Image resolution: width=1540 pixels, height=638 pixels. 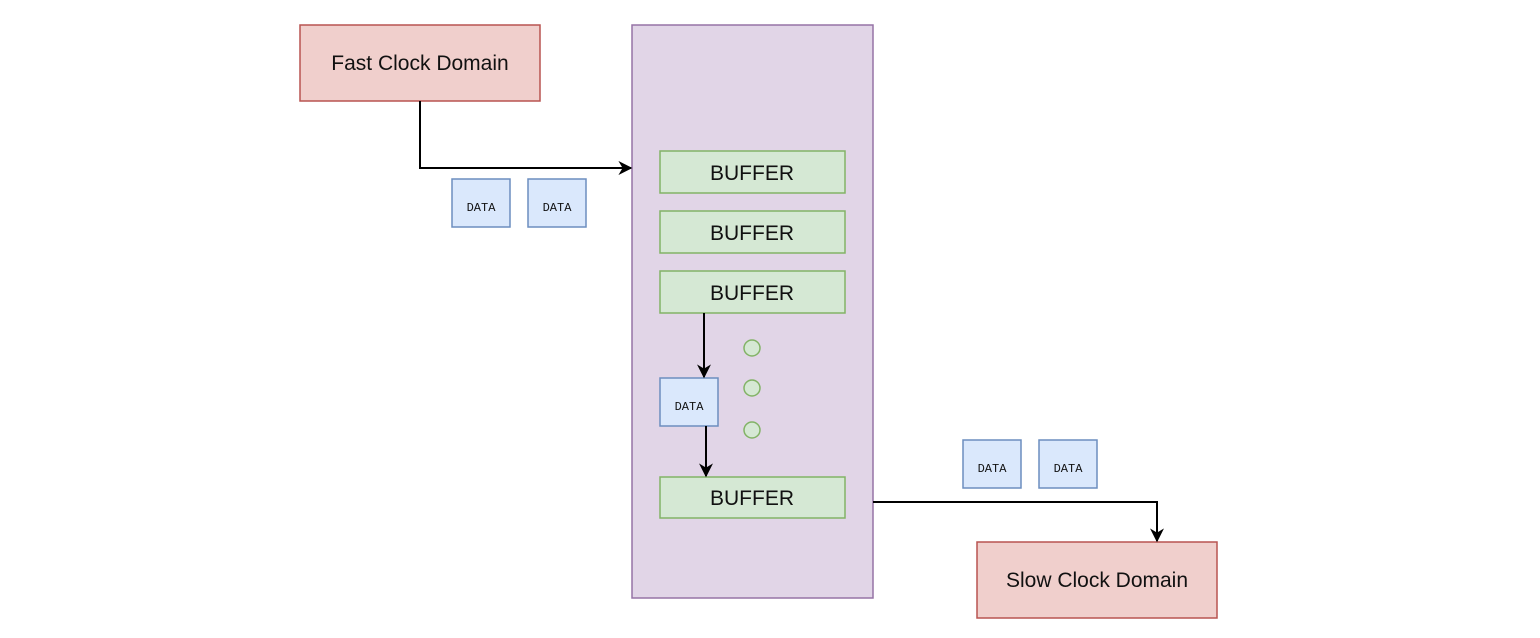 I want to click on slow-clock-domain-label: Slow Clock Domain, so click(x=1097, y=580).